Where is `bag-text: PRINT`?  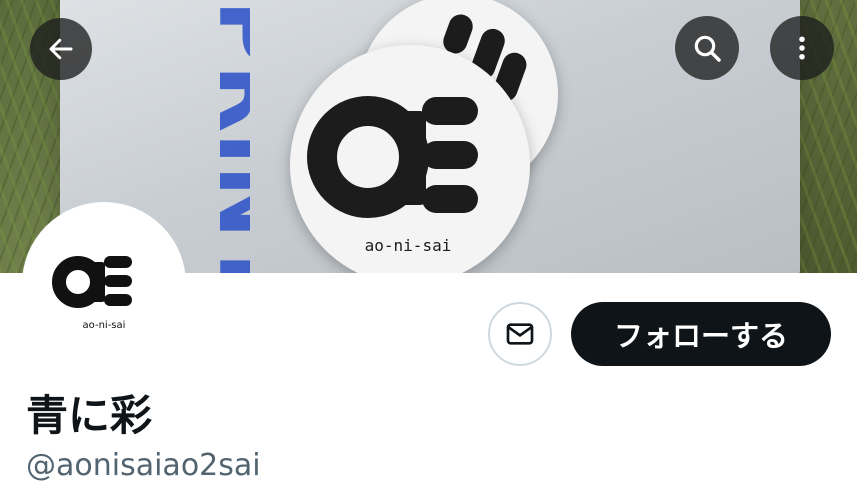 bag-text: PRINT is located at coordinates (224, 136).